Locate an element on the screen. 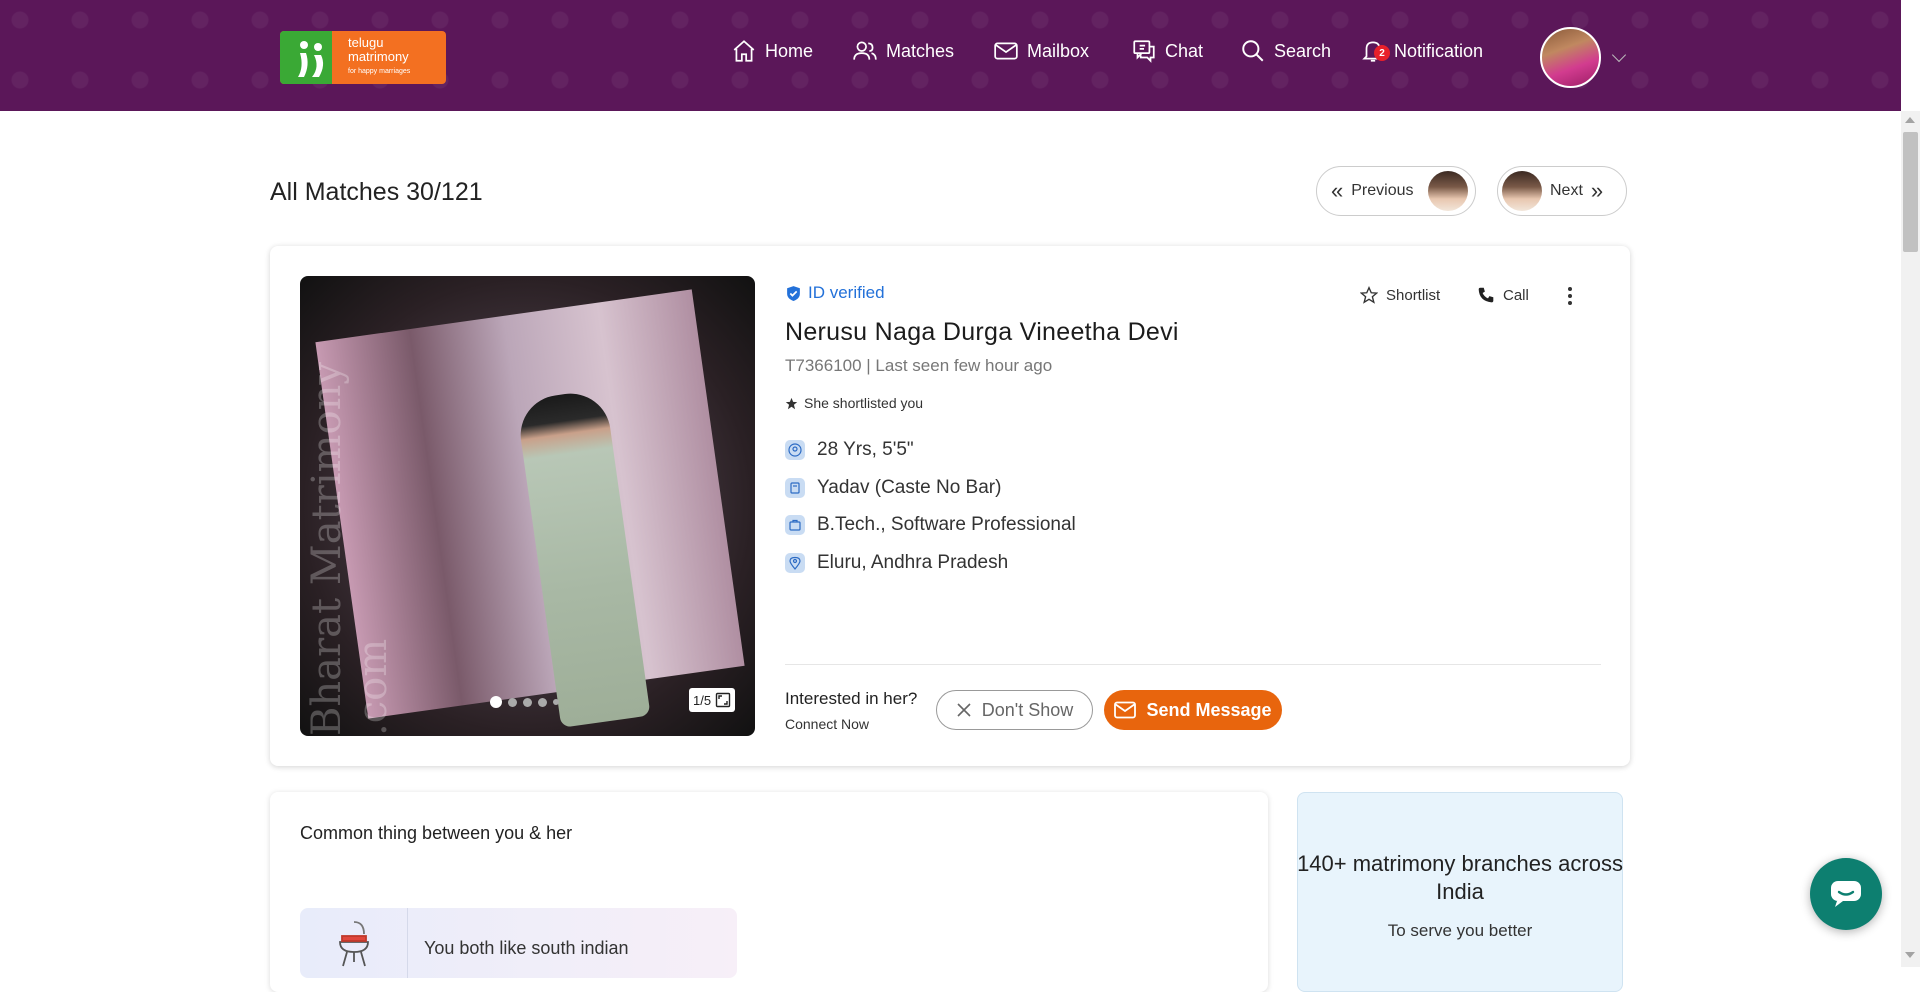 The image size is (1920, 992). chat-bubble-icon is located at coordinates (1846, 894).